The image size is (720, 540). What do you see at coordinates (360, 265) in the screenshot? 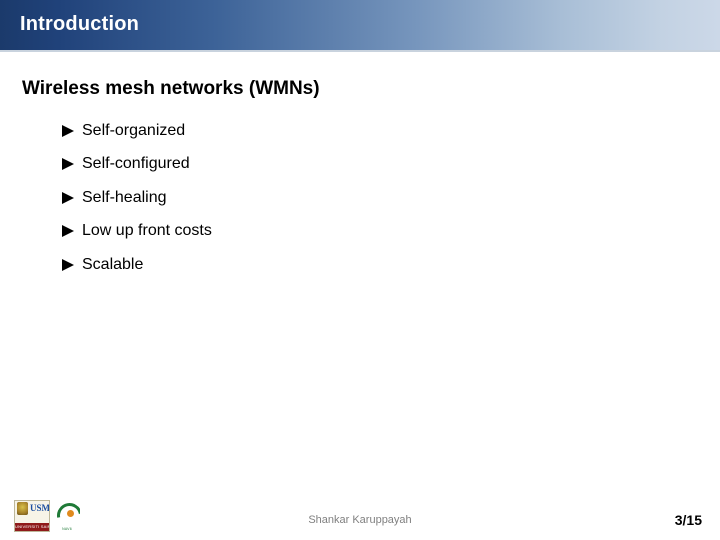
I see `list-item: Scalable` at bounding box center [360, 265].